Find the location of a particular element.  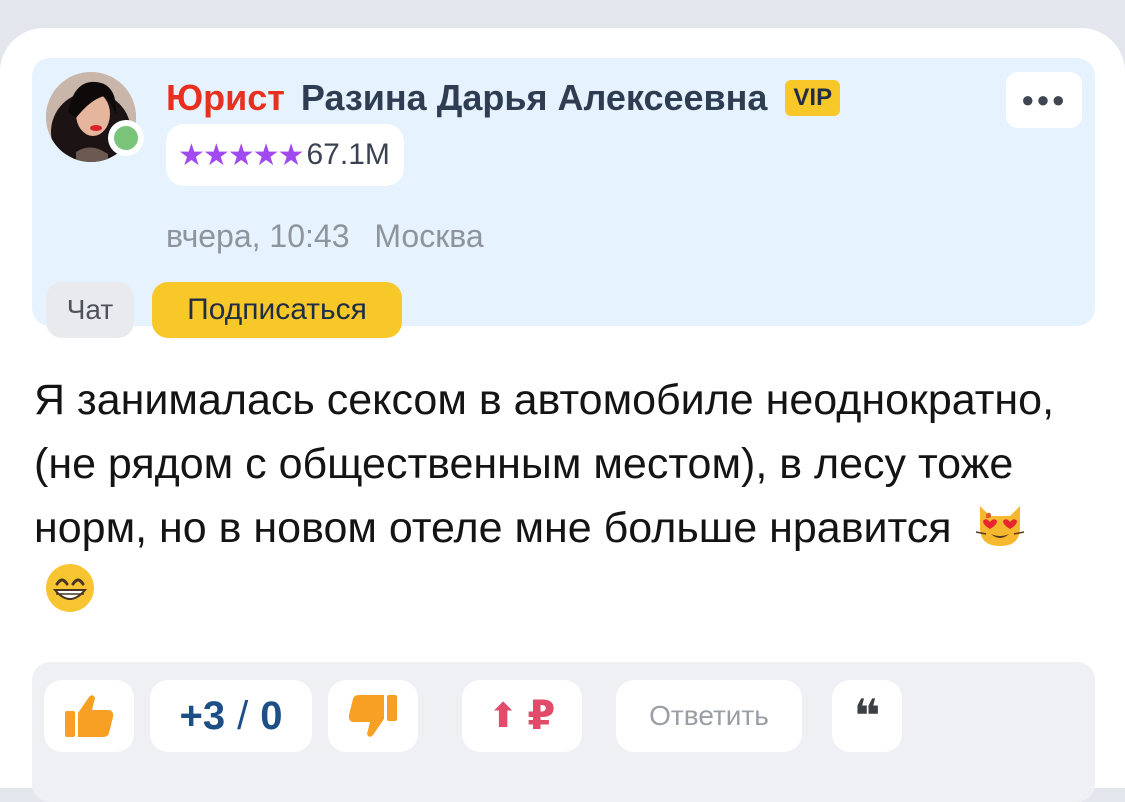

ruble-icon: ₽ is located at coordinates (541, 716).